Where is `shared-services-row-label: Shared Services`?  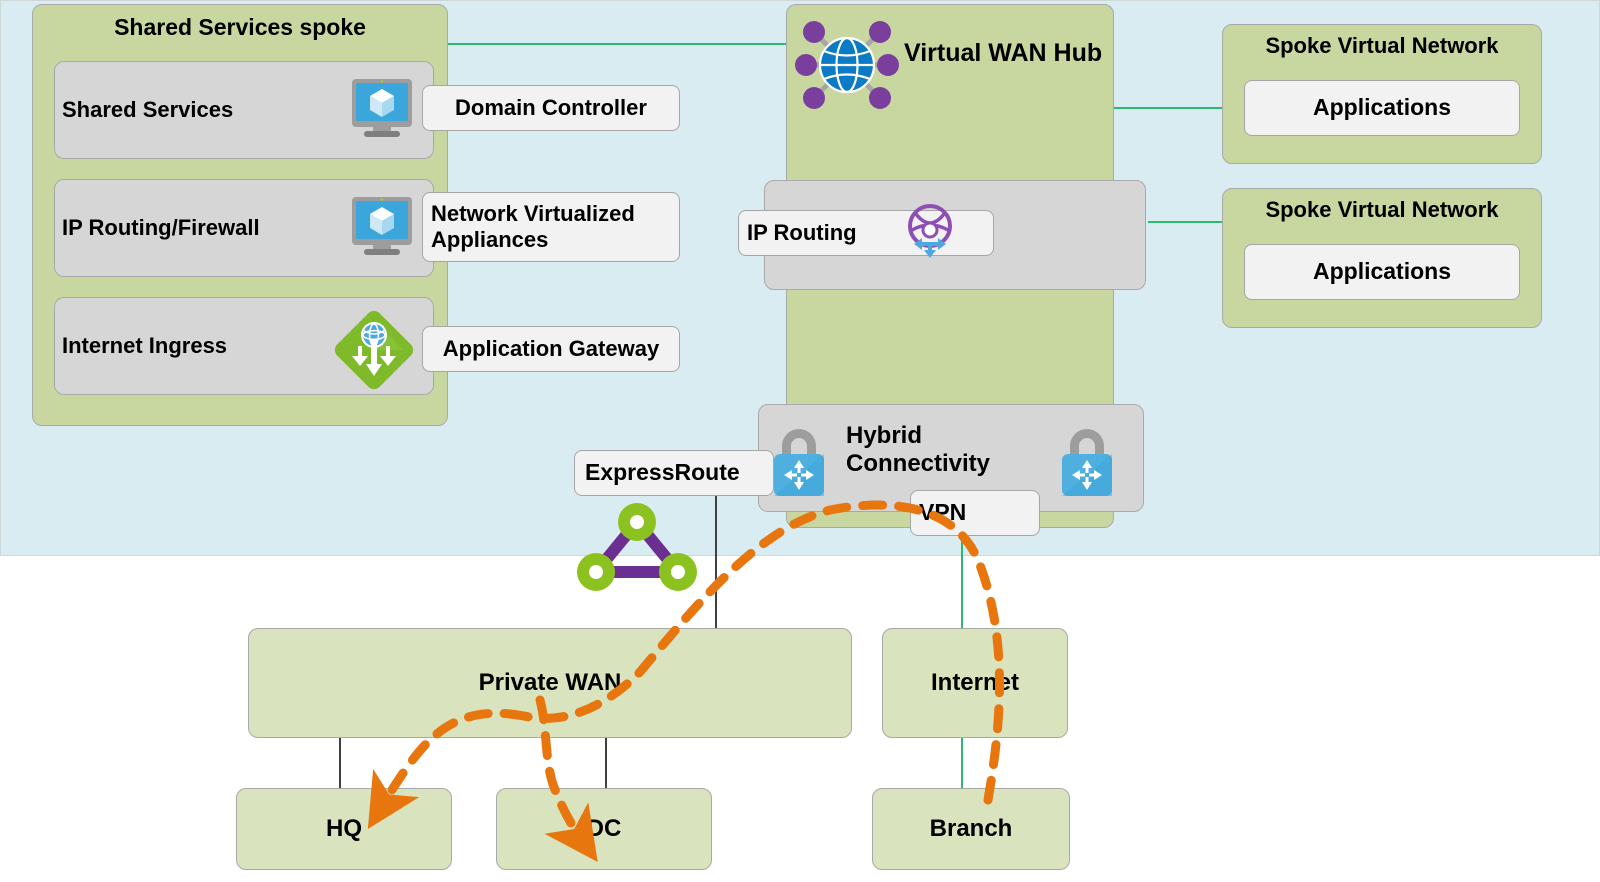
shared-services-row-label: Shared Services is located at coordinates (148, 110).